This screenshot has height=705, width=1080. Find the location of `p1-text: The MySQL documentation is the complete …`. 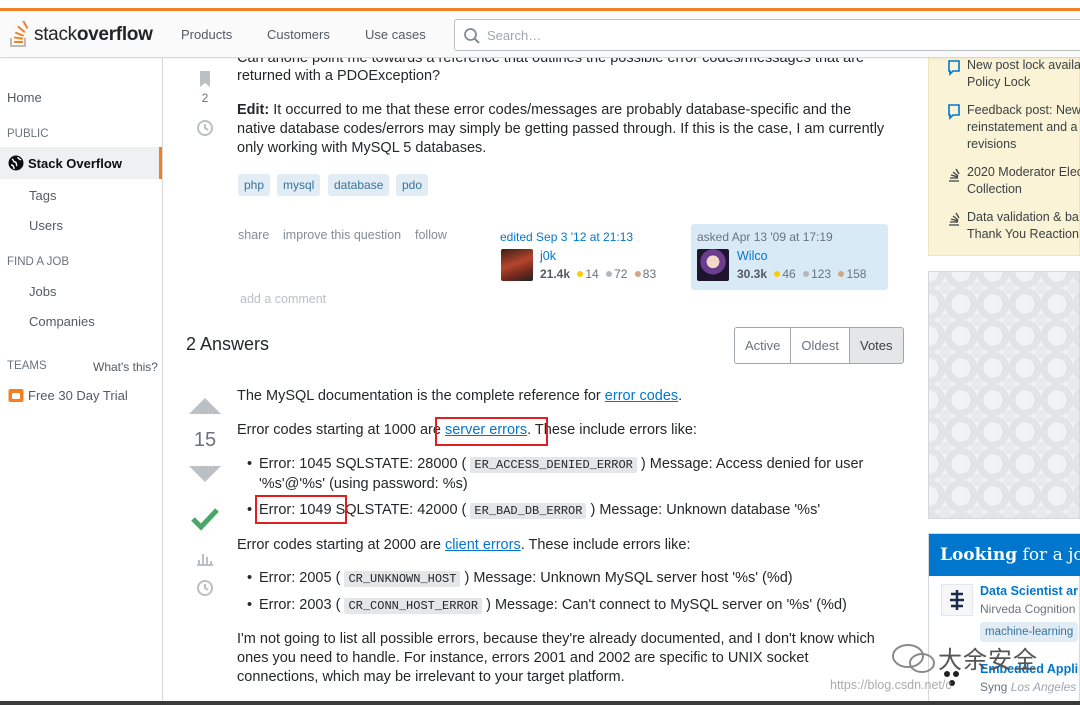

p1-text: The MySQL documentation is the complete … is located at coordinates (421, 396).